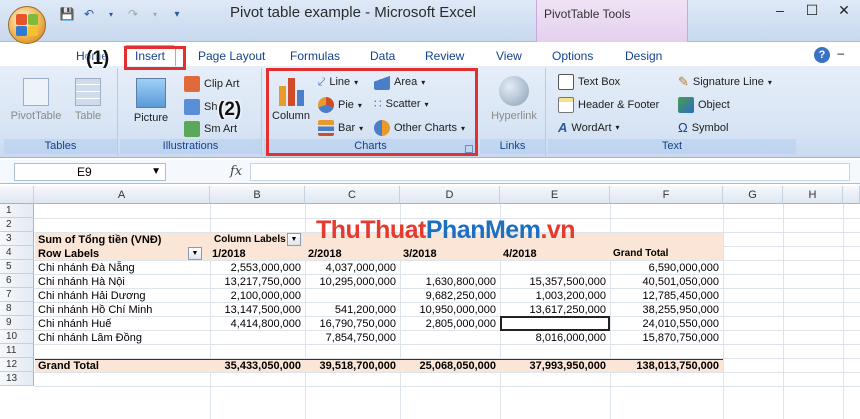  Describe the element at coordinates (812, 10) in the screenshot. I see `maximize-icon: ☐` at that location.